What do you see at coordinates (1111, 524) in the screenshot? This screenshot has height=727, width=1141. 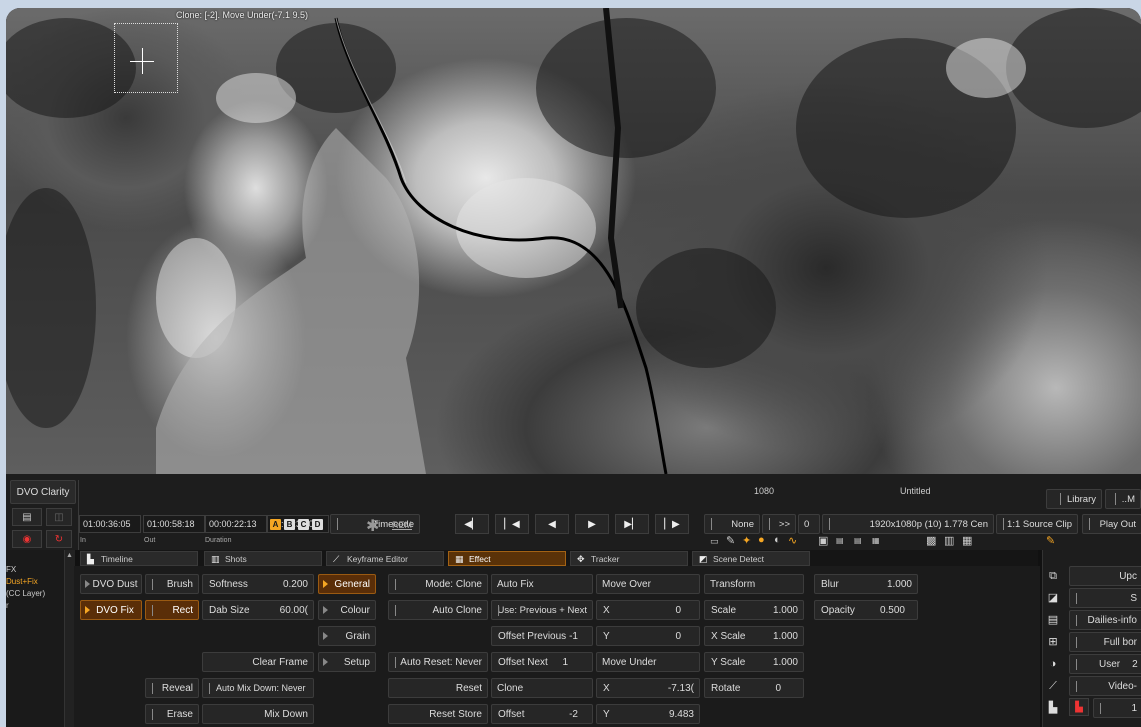 I see `play-out-dropdown: Play Out` at bounding box center [1111, 524].